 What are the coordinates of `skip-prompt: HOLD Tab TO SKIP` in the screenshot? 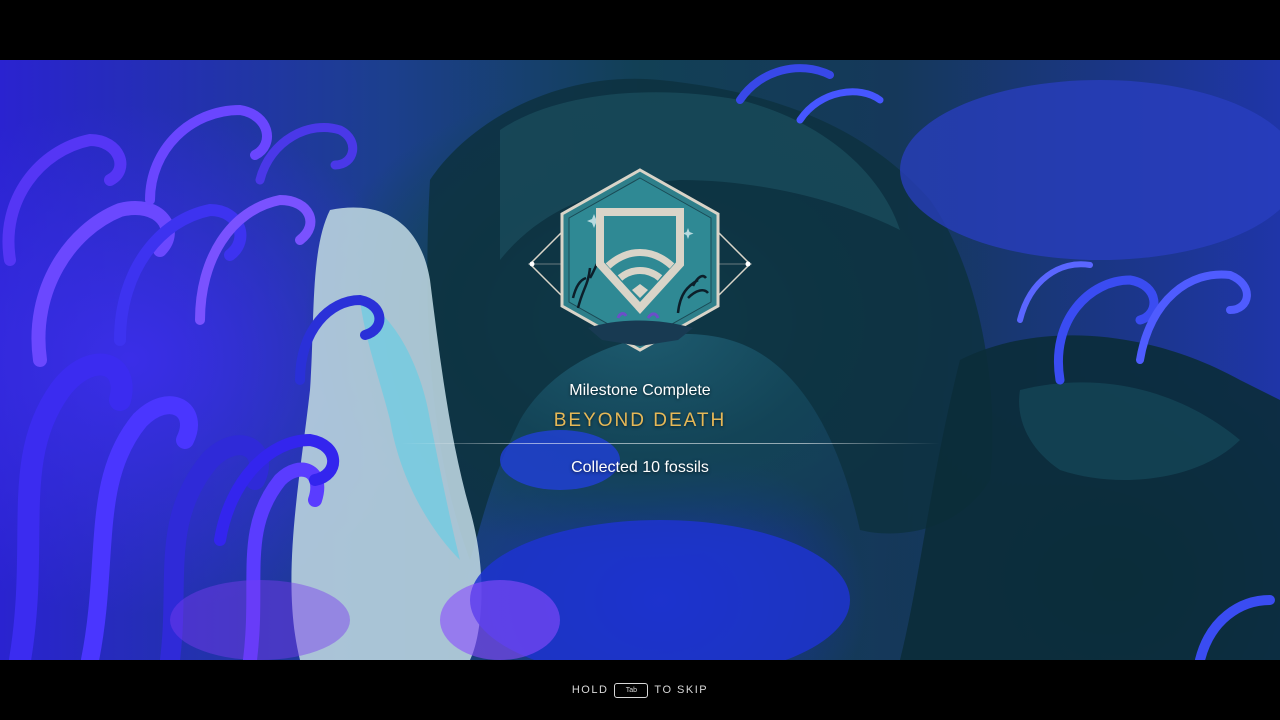 It's located at (640, 690).